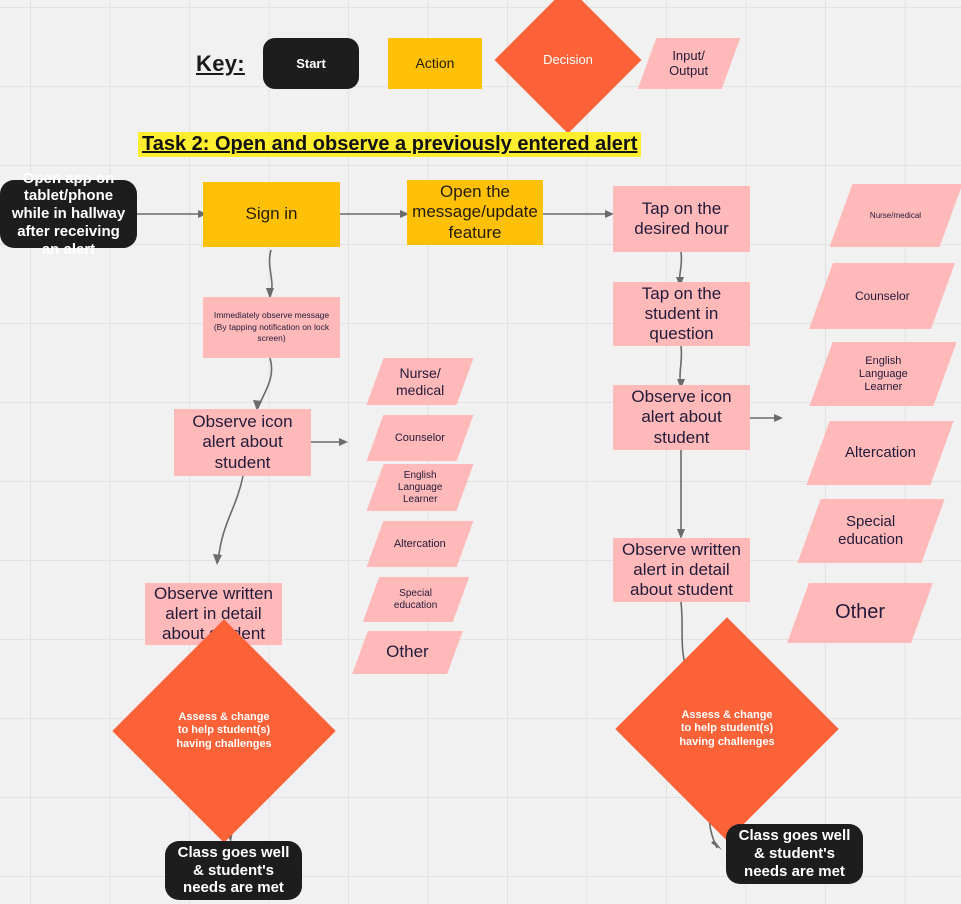 The width and height of the screenshot is (961, 904). What do you see at coordinates (475, 212) in the screenshot?
I see `node-open-feature: Open the message/update feature` at bounding box center [475, 212].